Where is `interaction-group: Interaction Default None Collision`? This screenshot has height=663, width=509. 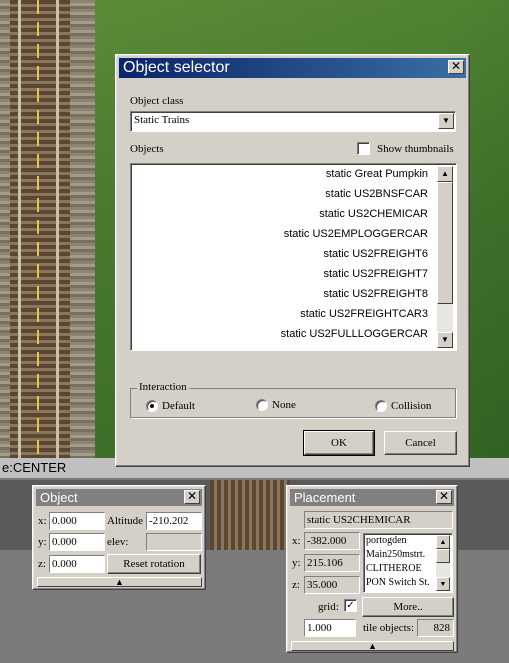 interaction-group: Interaction Default None Collision is located at coordinates (293, 399).